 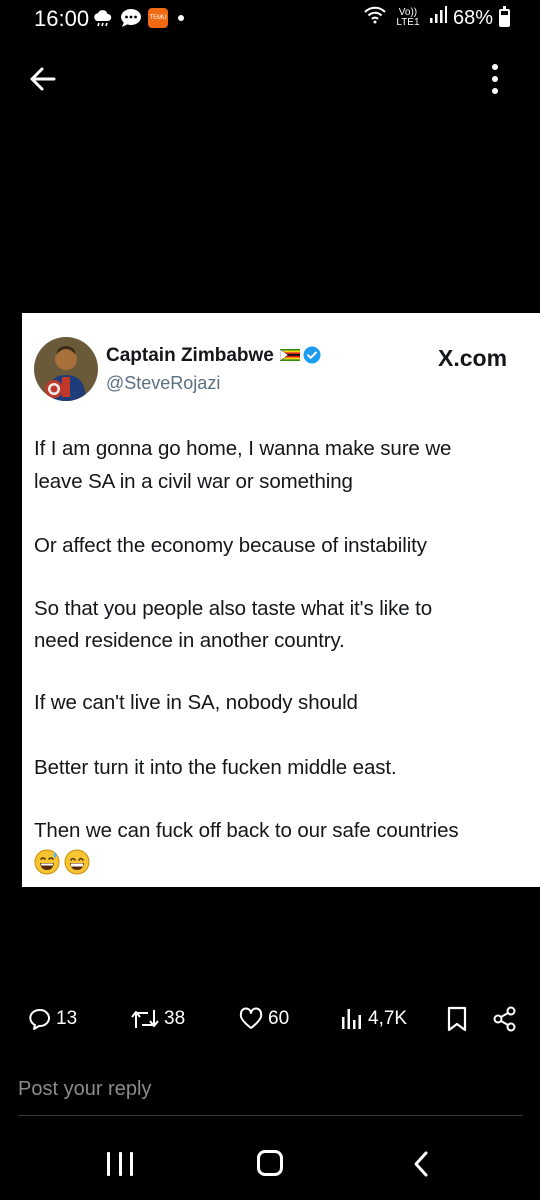 I want to click on like-action: 60, so click(x=263, y=1019).